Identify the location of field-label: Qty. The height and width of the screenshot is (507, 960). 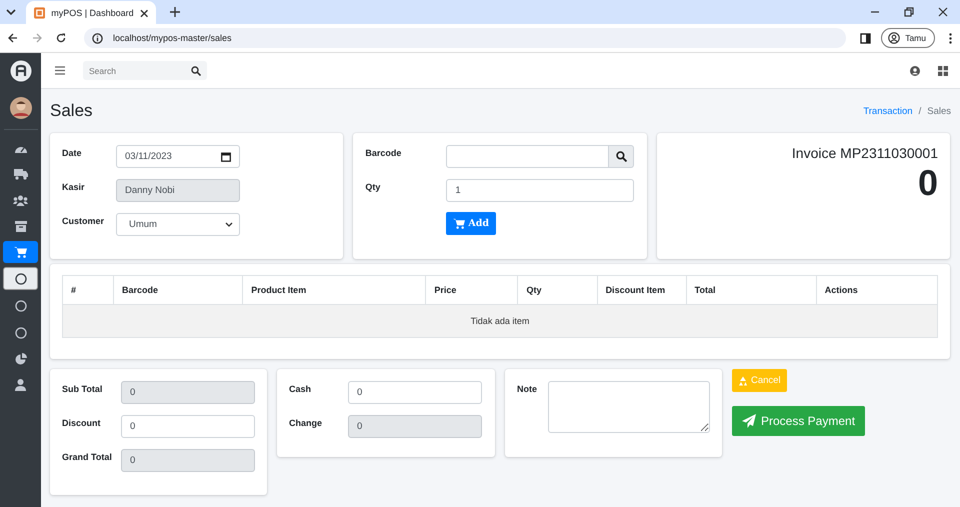
(373, 186).